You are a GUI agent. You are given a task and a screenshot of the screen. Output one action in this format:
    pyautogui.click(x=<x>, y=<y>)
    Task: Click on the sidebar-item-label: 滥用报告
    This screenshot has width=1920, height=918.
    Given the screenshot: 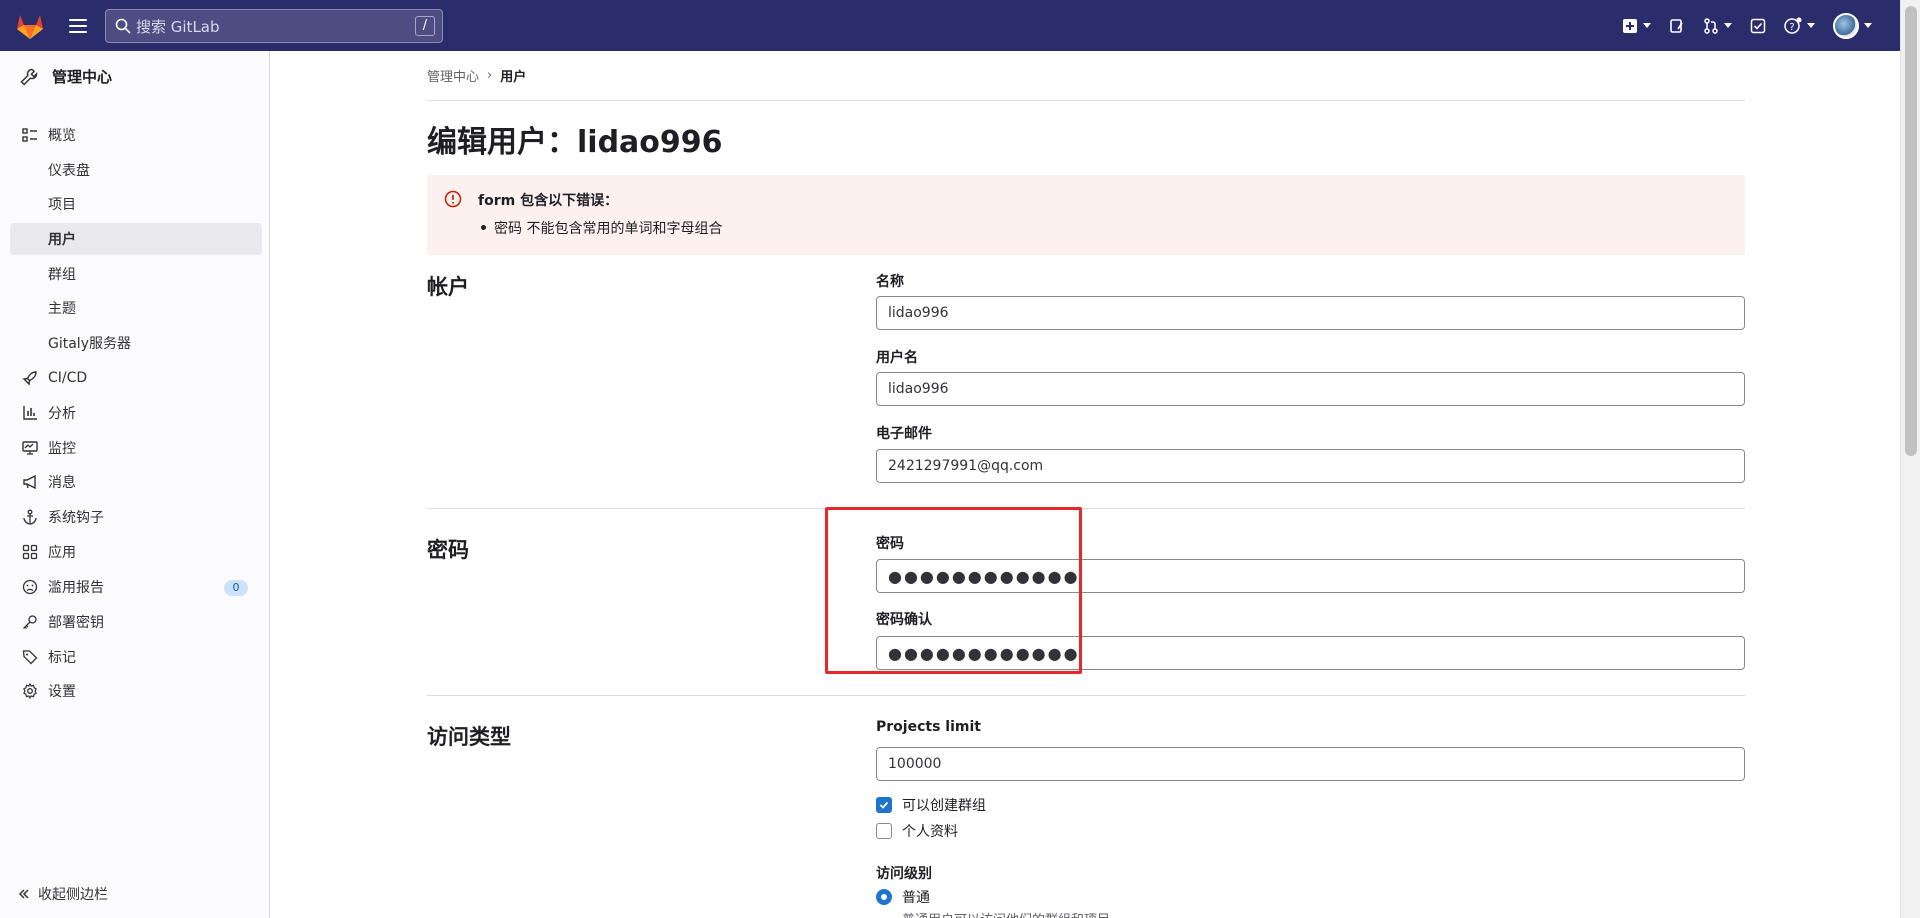 What is the action you would take?
    pyautogui.click(x=76, y=588)
    